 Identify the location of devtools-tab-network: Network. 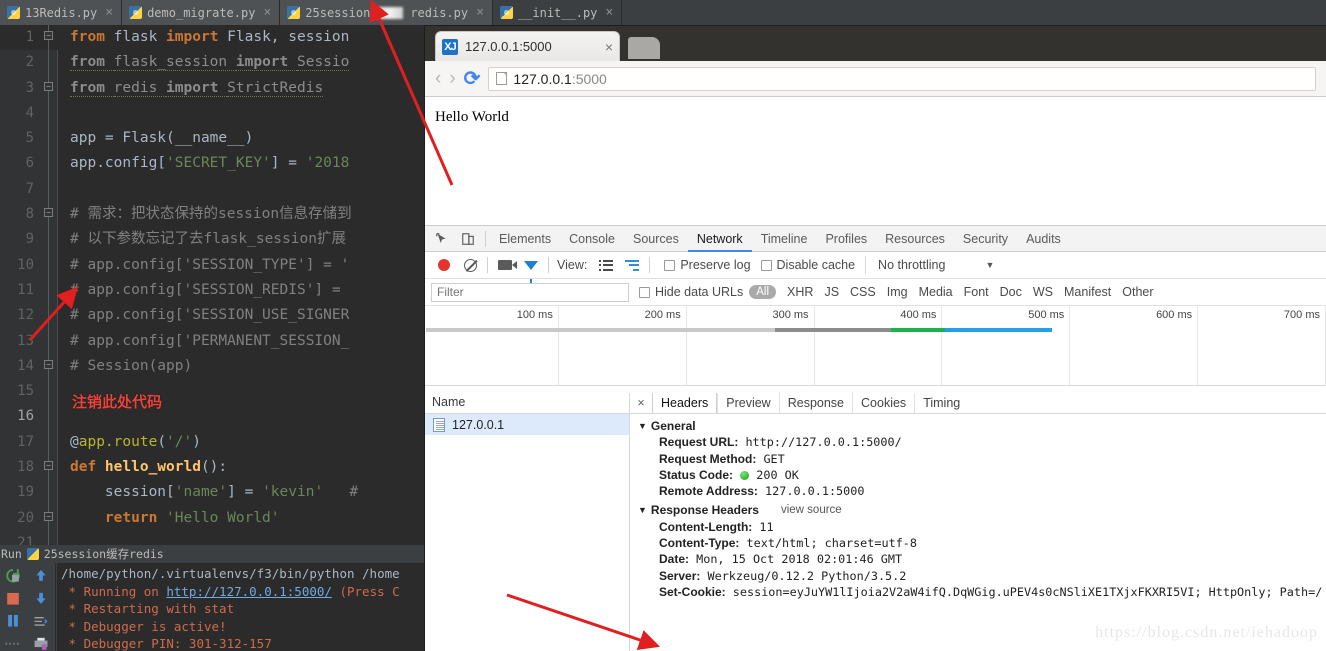
(720, 239).